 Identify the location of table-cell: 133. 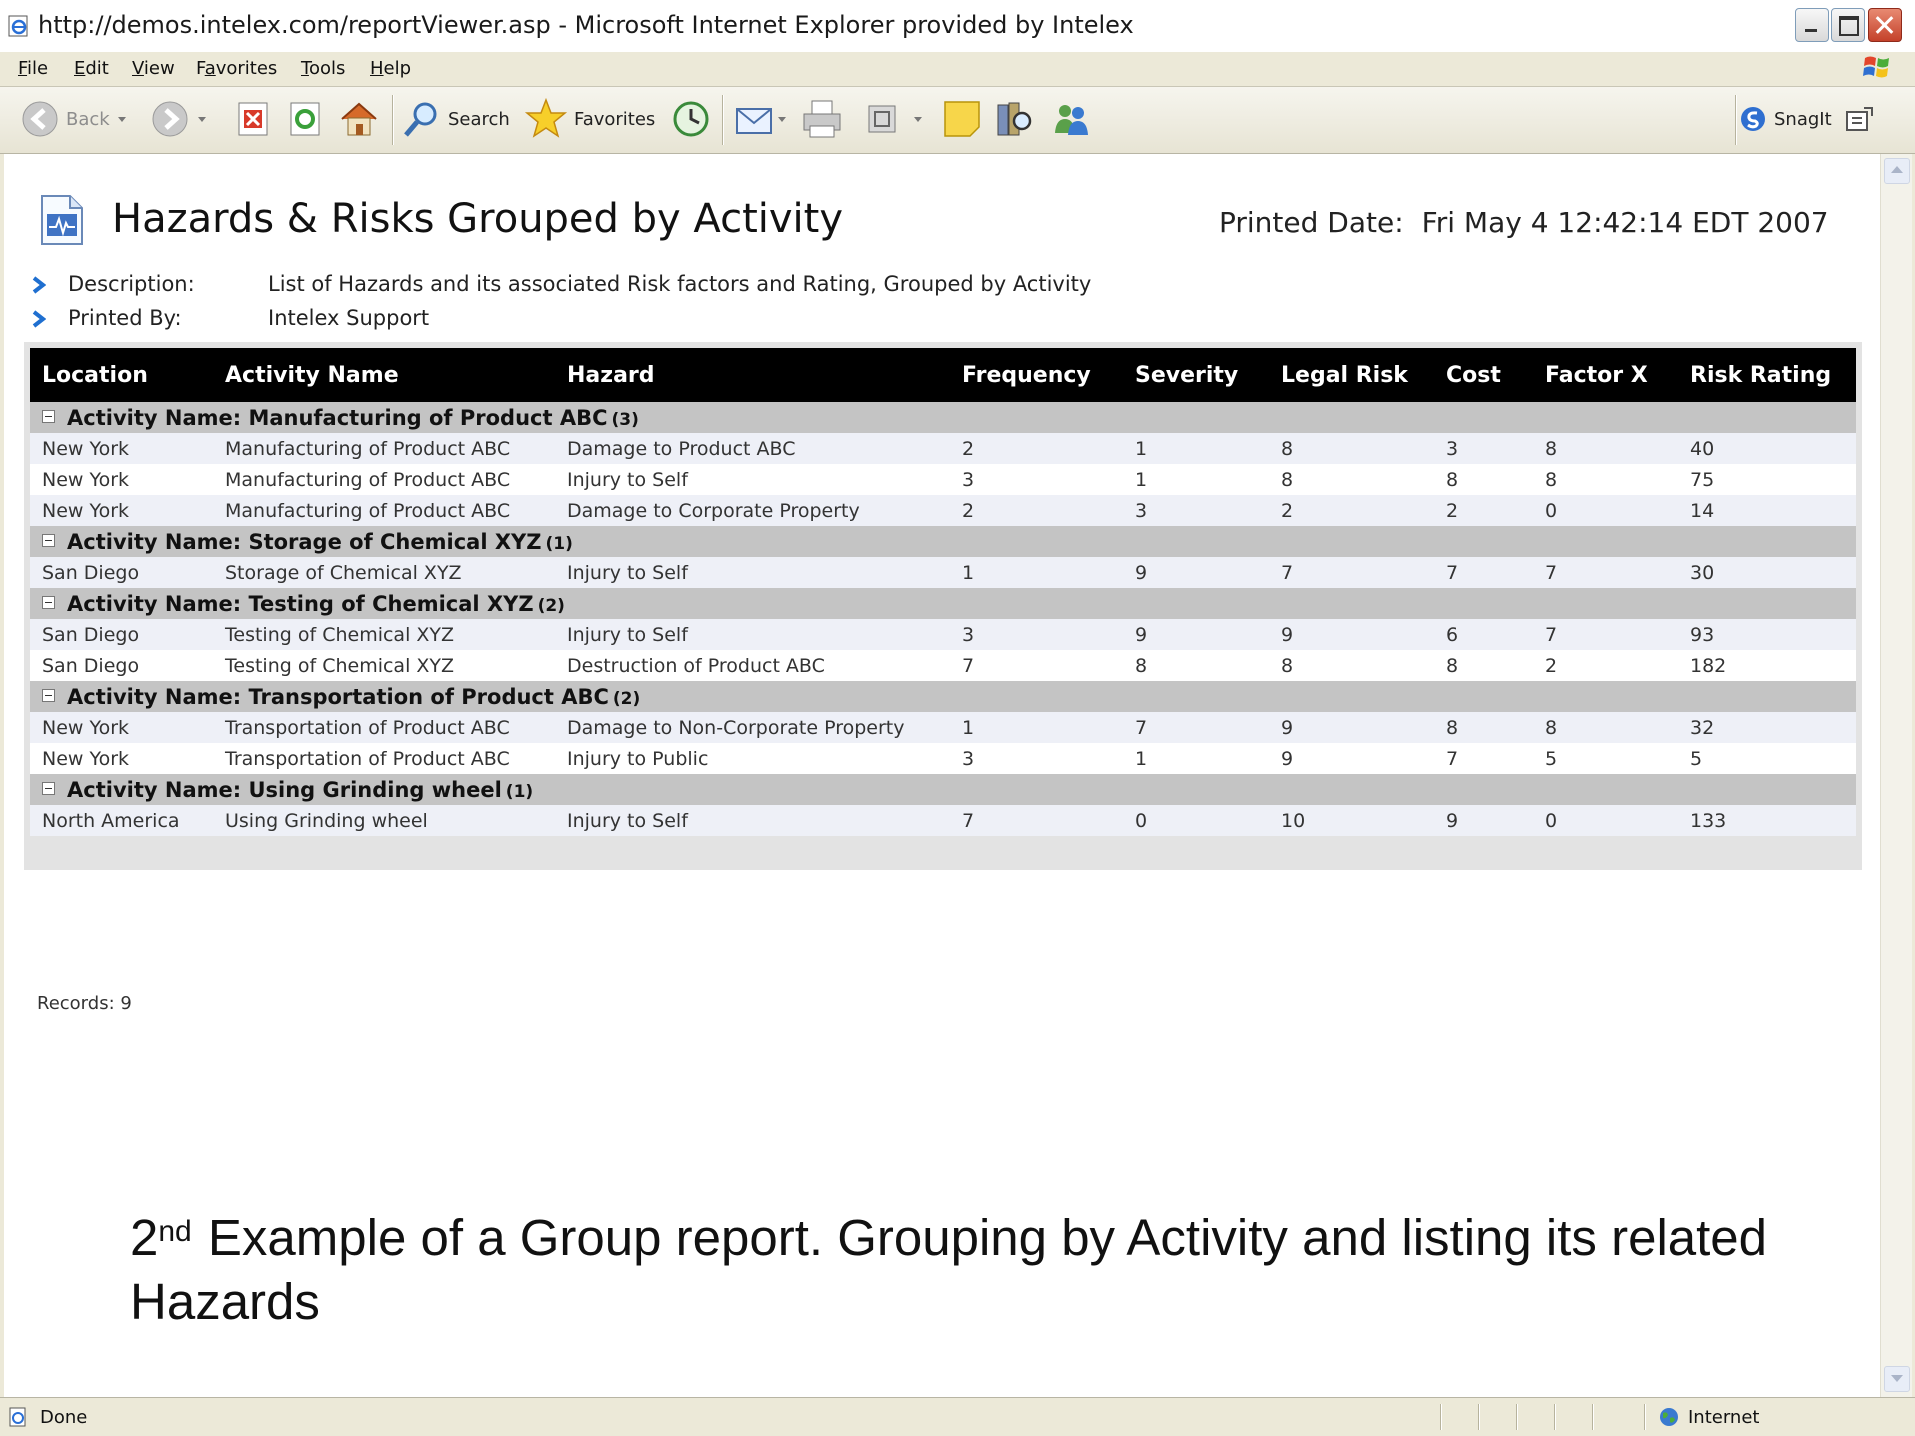
(1767, 820).